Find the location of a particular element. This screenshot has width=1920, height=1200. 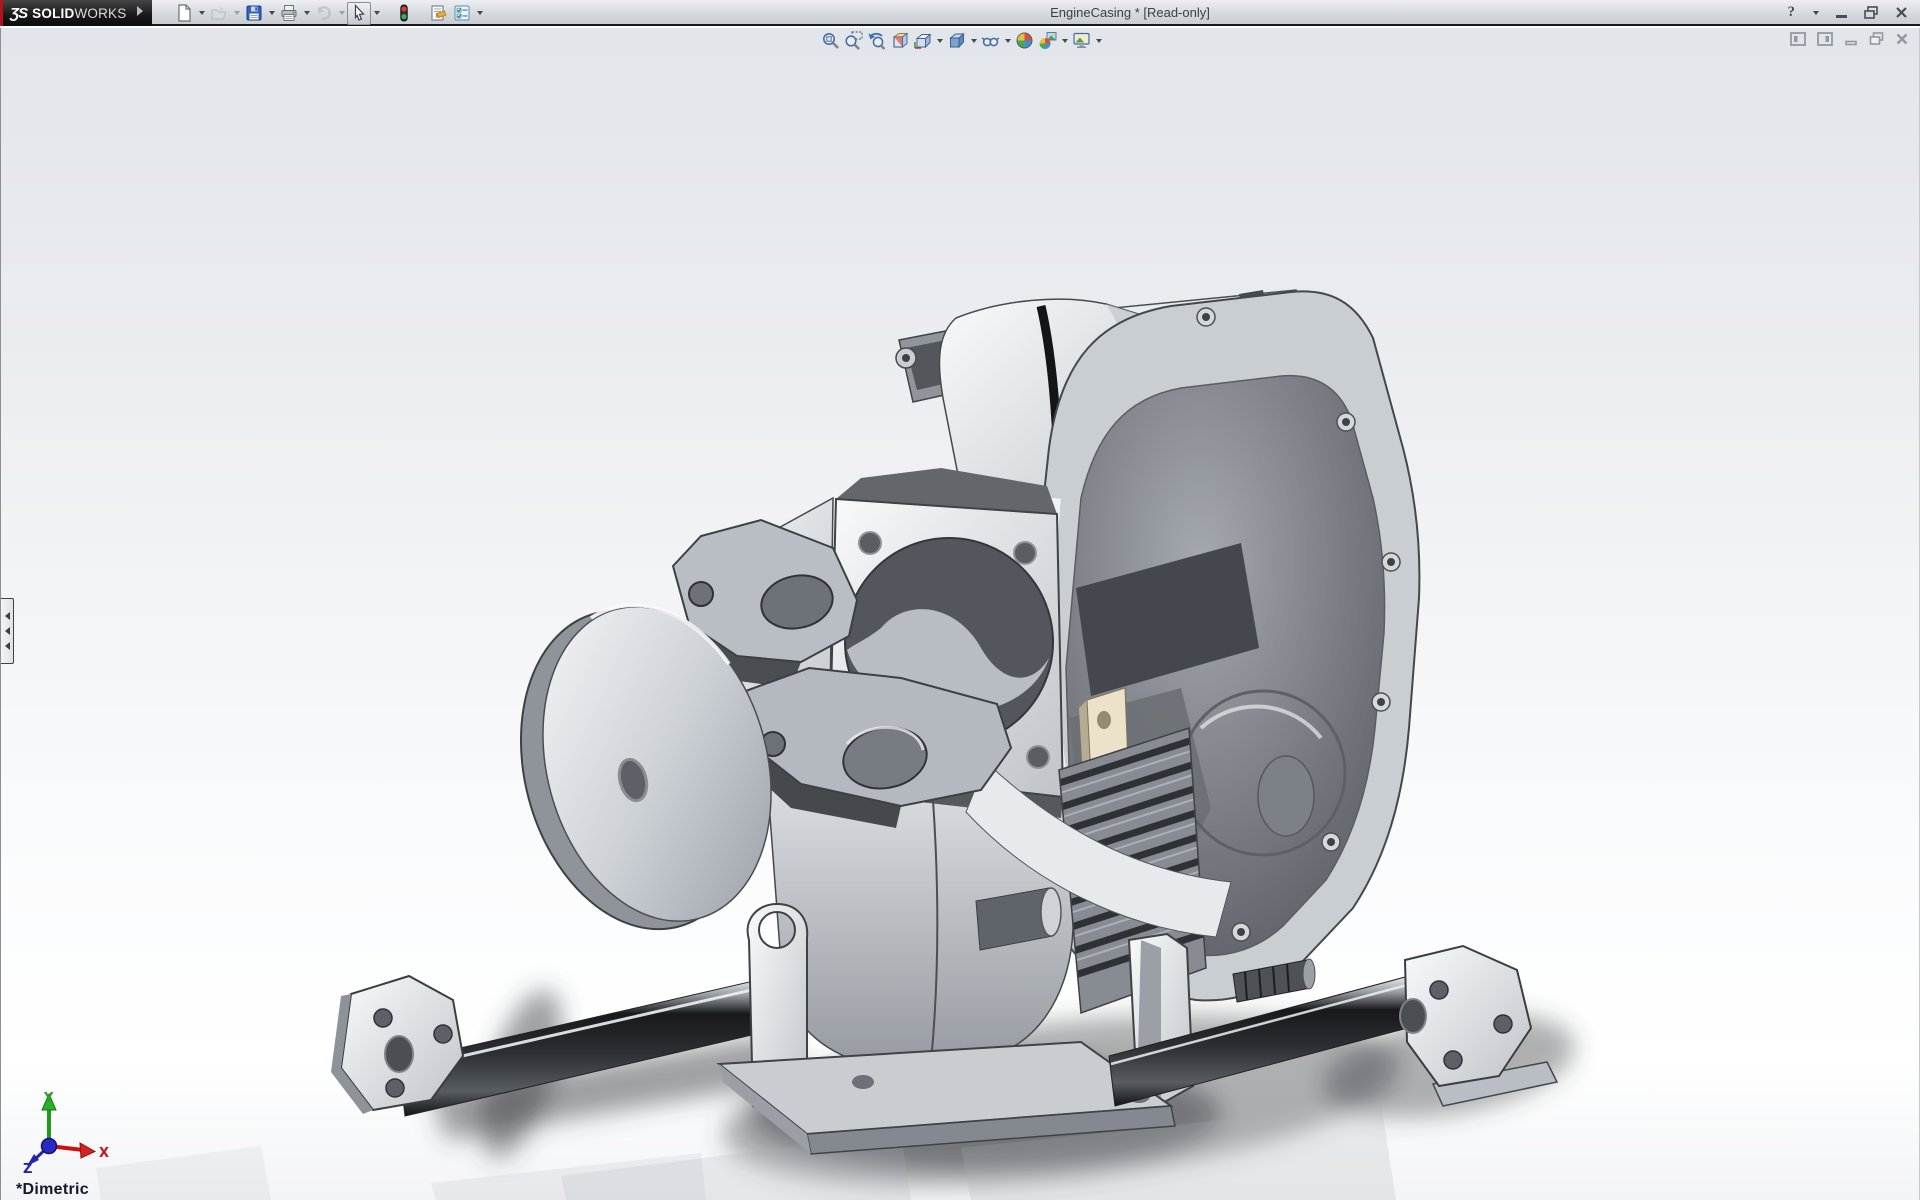

restore-icon is located at coordinates (1871, 12).